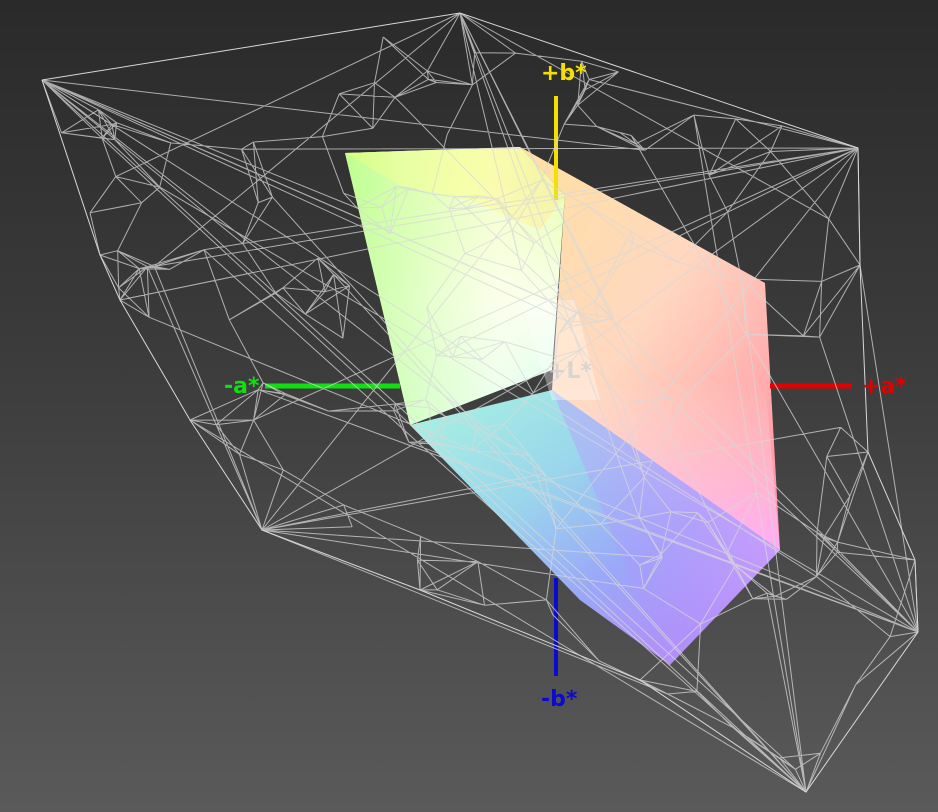  I want to click on axis-label-minus-a: -a*, so click(242, 386).